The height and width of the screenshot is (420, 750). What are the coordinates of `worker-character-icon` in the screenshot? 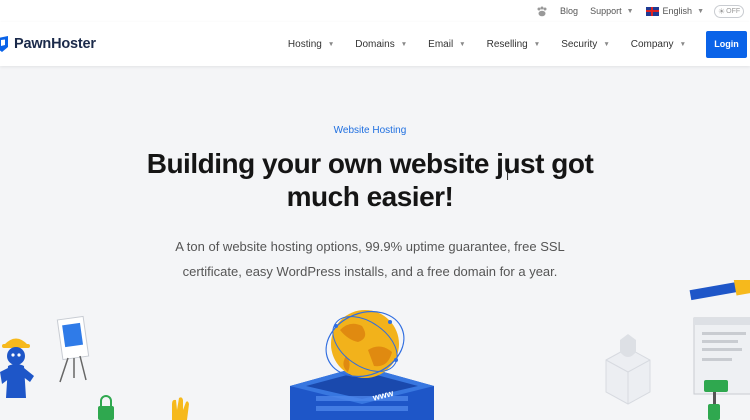 It's located at (17, 368).